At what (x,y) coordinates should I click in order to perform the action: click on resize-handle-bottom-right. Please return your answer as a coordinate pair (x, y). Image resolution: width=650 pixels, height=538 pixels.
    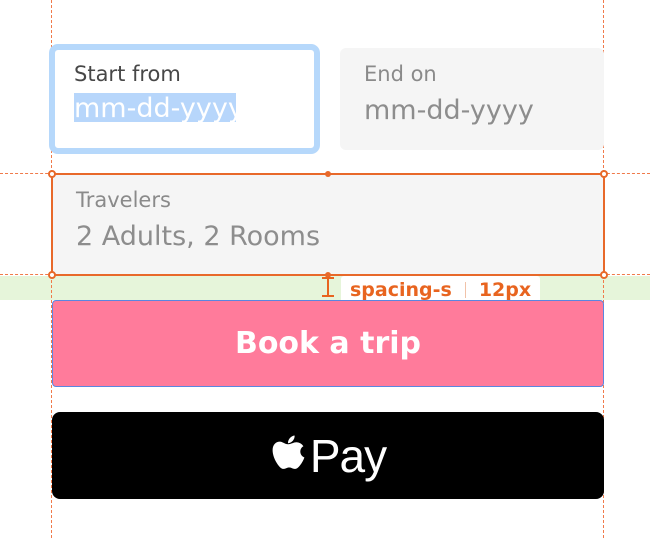
    Looking at the image, I should click on (604, 275).